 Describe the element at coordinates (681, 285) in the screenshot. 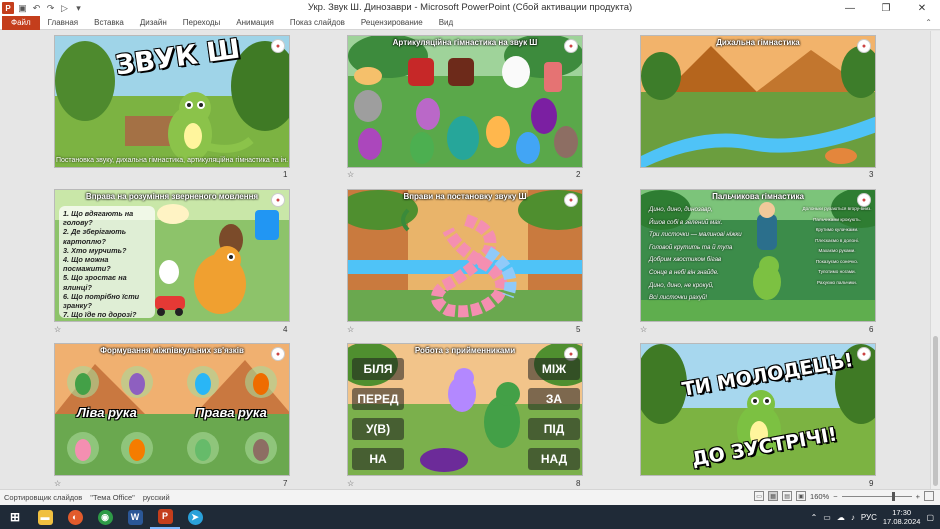

I see `verse-line: Дино, дино, не крокуй,` at that location.